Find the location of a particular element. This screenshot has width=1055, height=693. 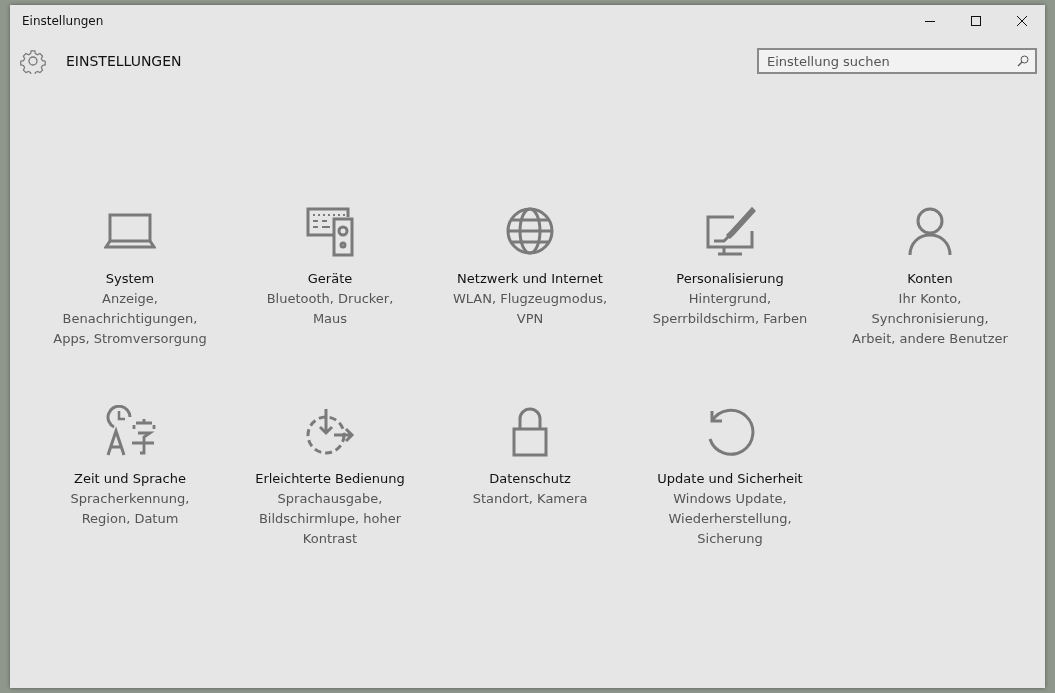

settings-category: Datenschutz Standort, Kamera is located at coordinates (530, 490).